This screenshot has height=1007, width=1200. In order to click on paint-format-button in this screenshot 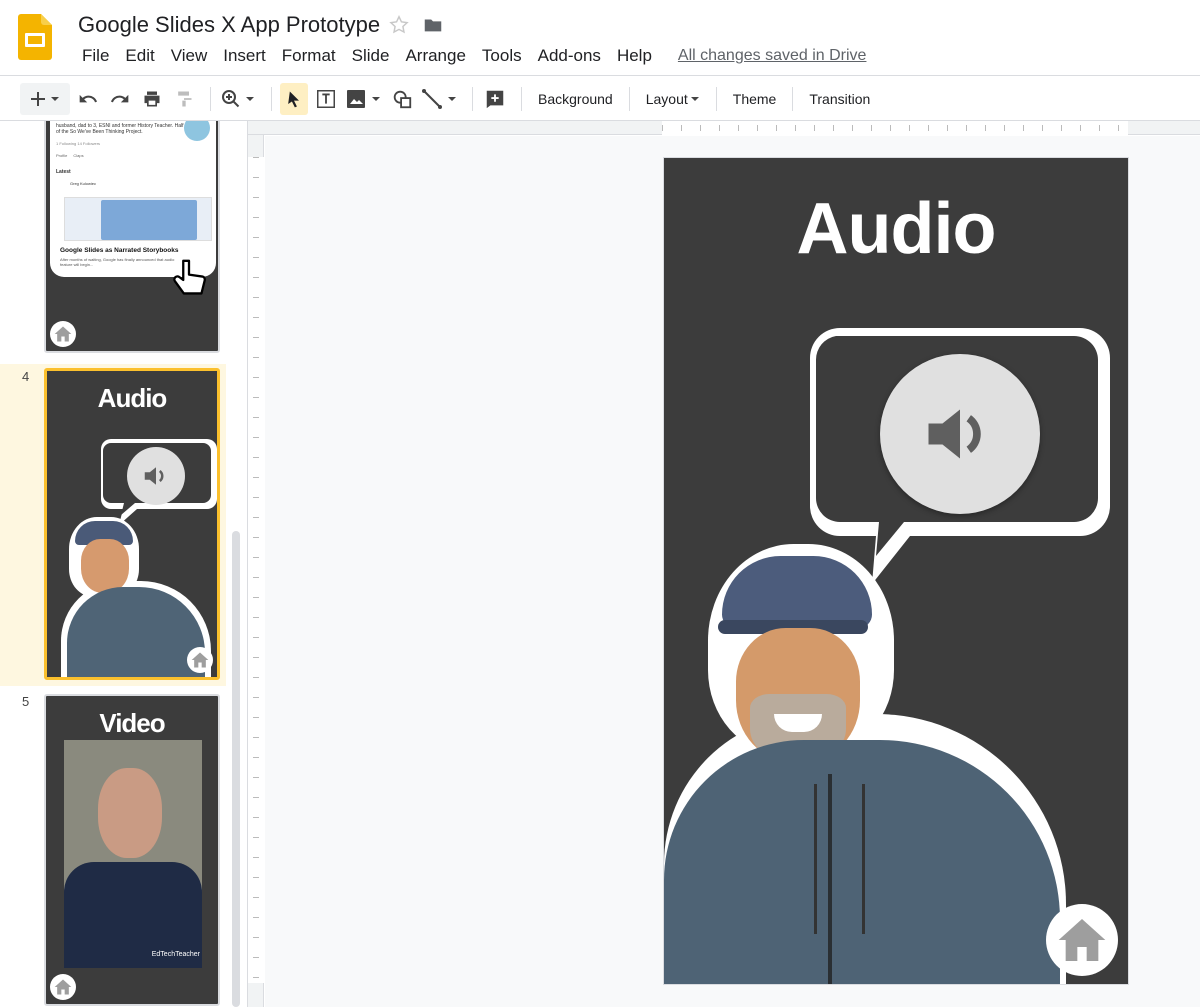, I will do `click(184, 99)`.